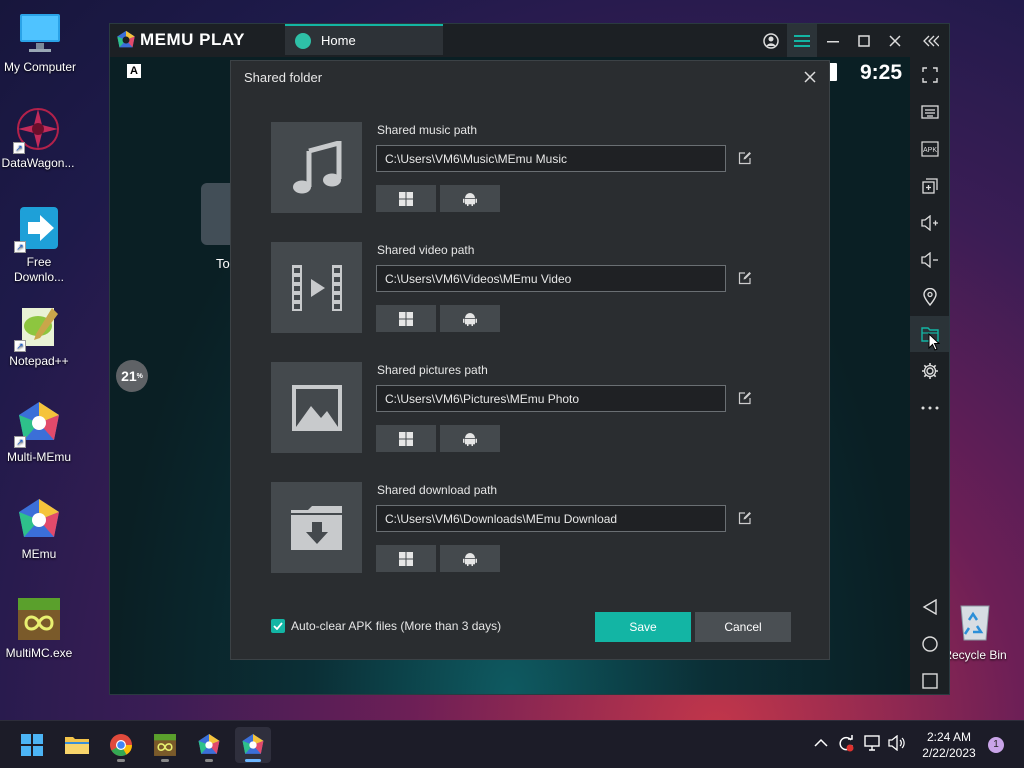  Describe the element at coordinates (743, 627) in the screenshot. I see `cancel-button: Cancel` at that location.